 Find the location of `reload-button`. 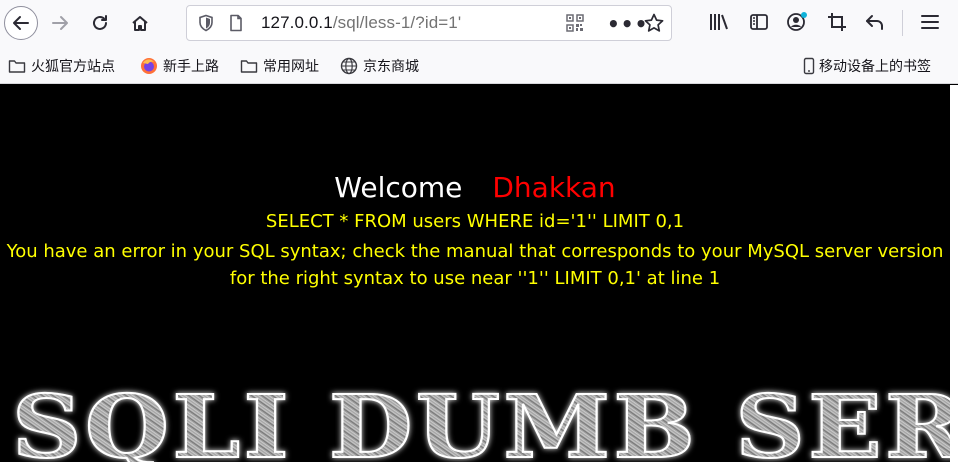

reload-button is located at coordinates (100, 23).